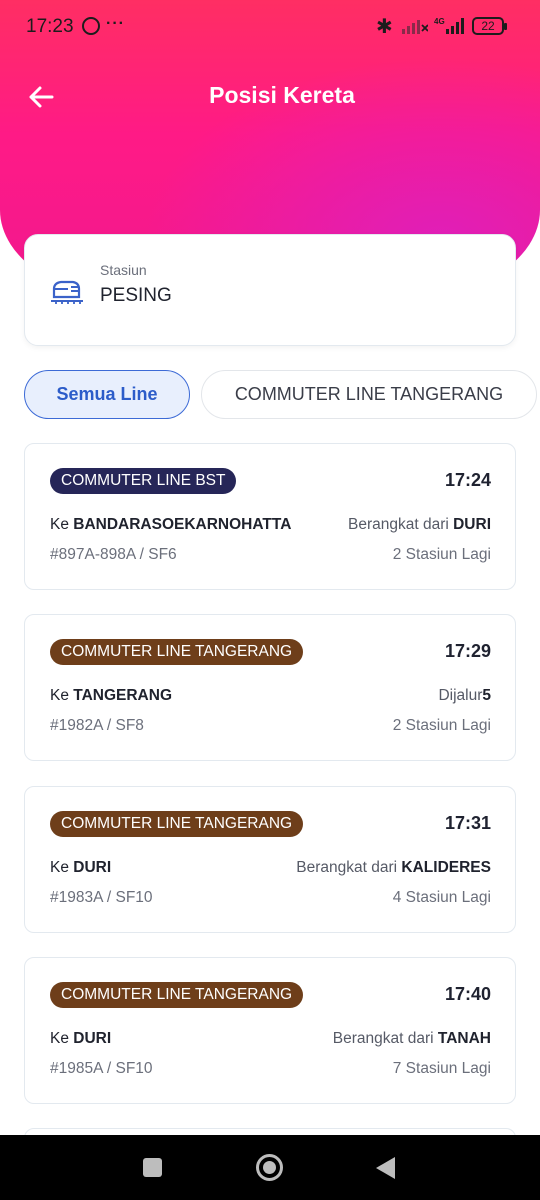 This screenshot has width=540, height=1200. I want to click on train-number: #897A-898A / SF6, so click(113, 554).